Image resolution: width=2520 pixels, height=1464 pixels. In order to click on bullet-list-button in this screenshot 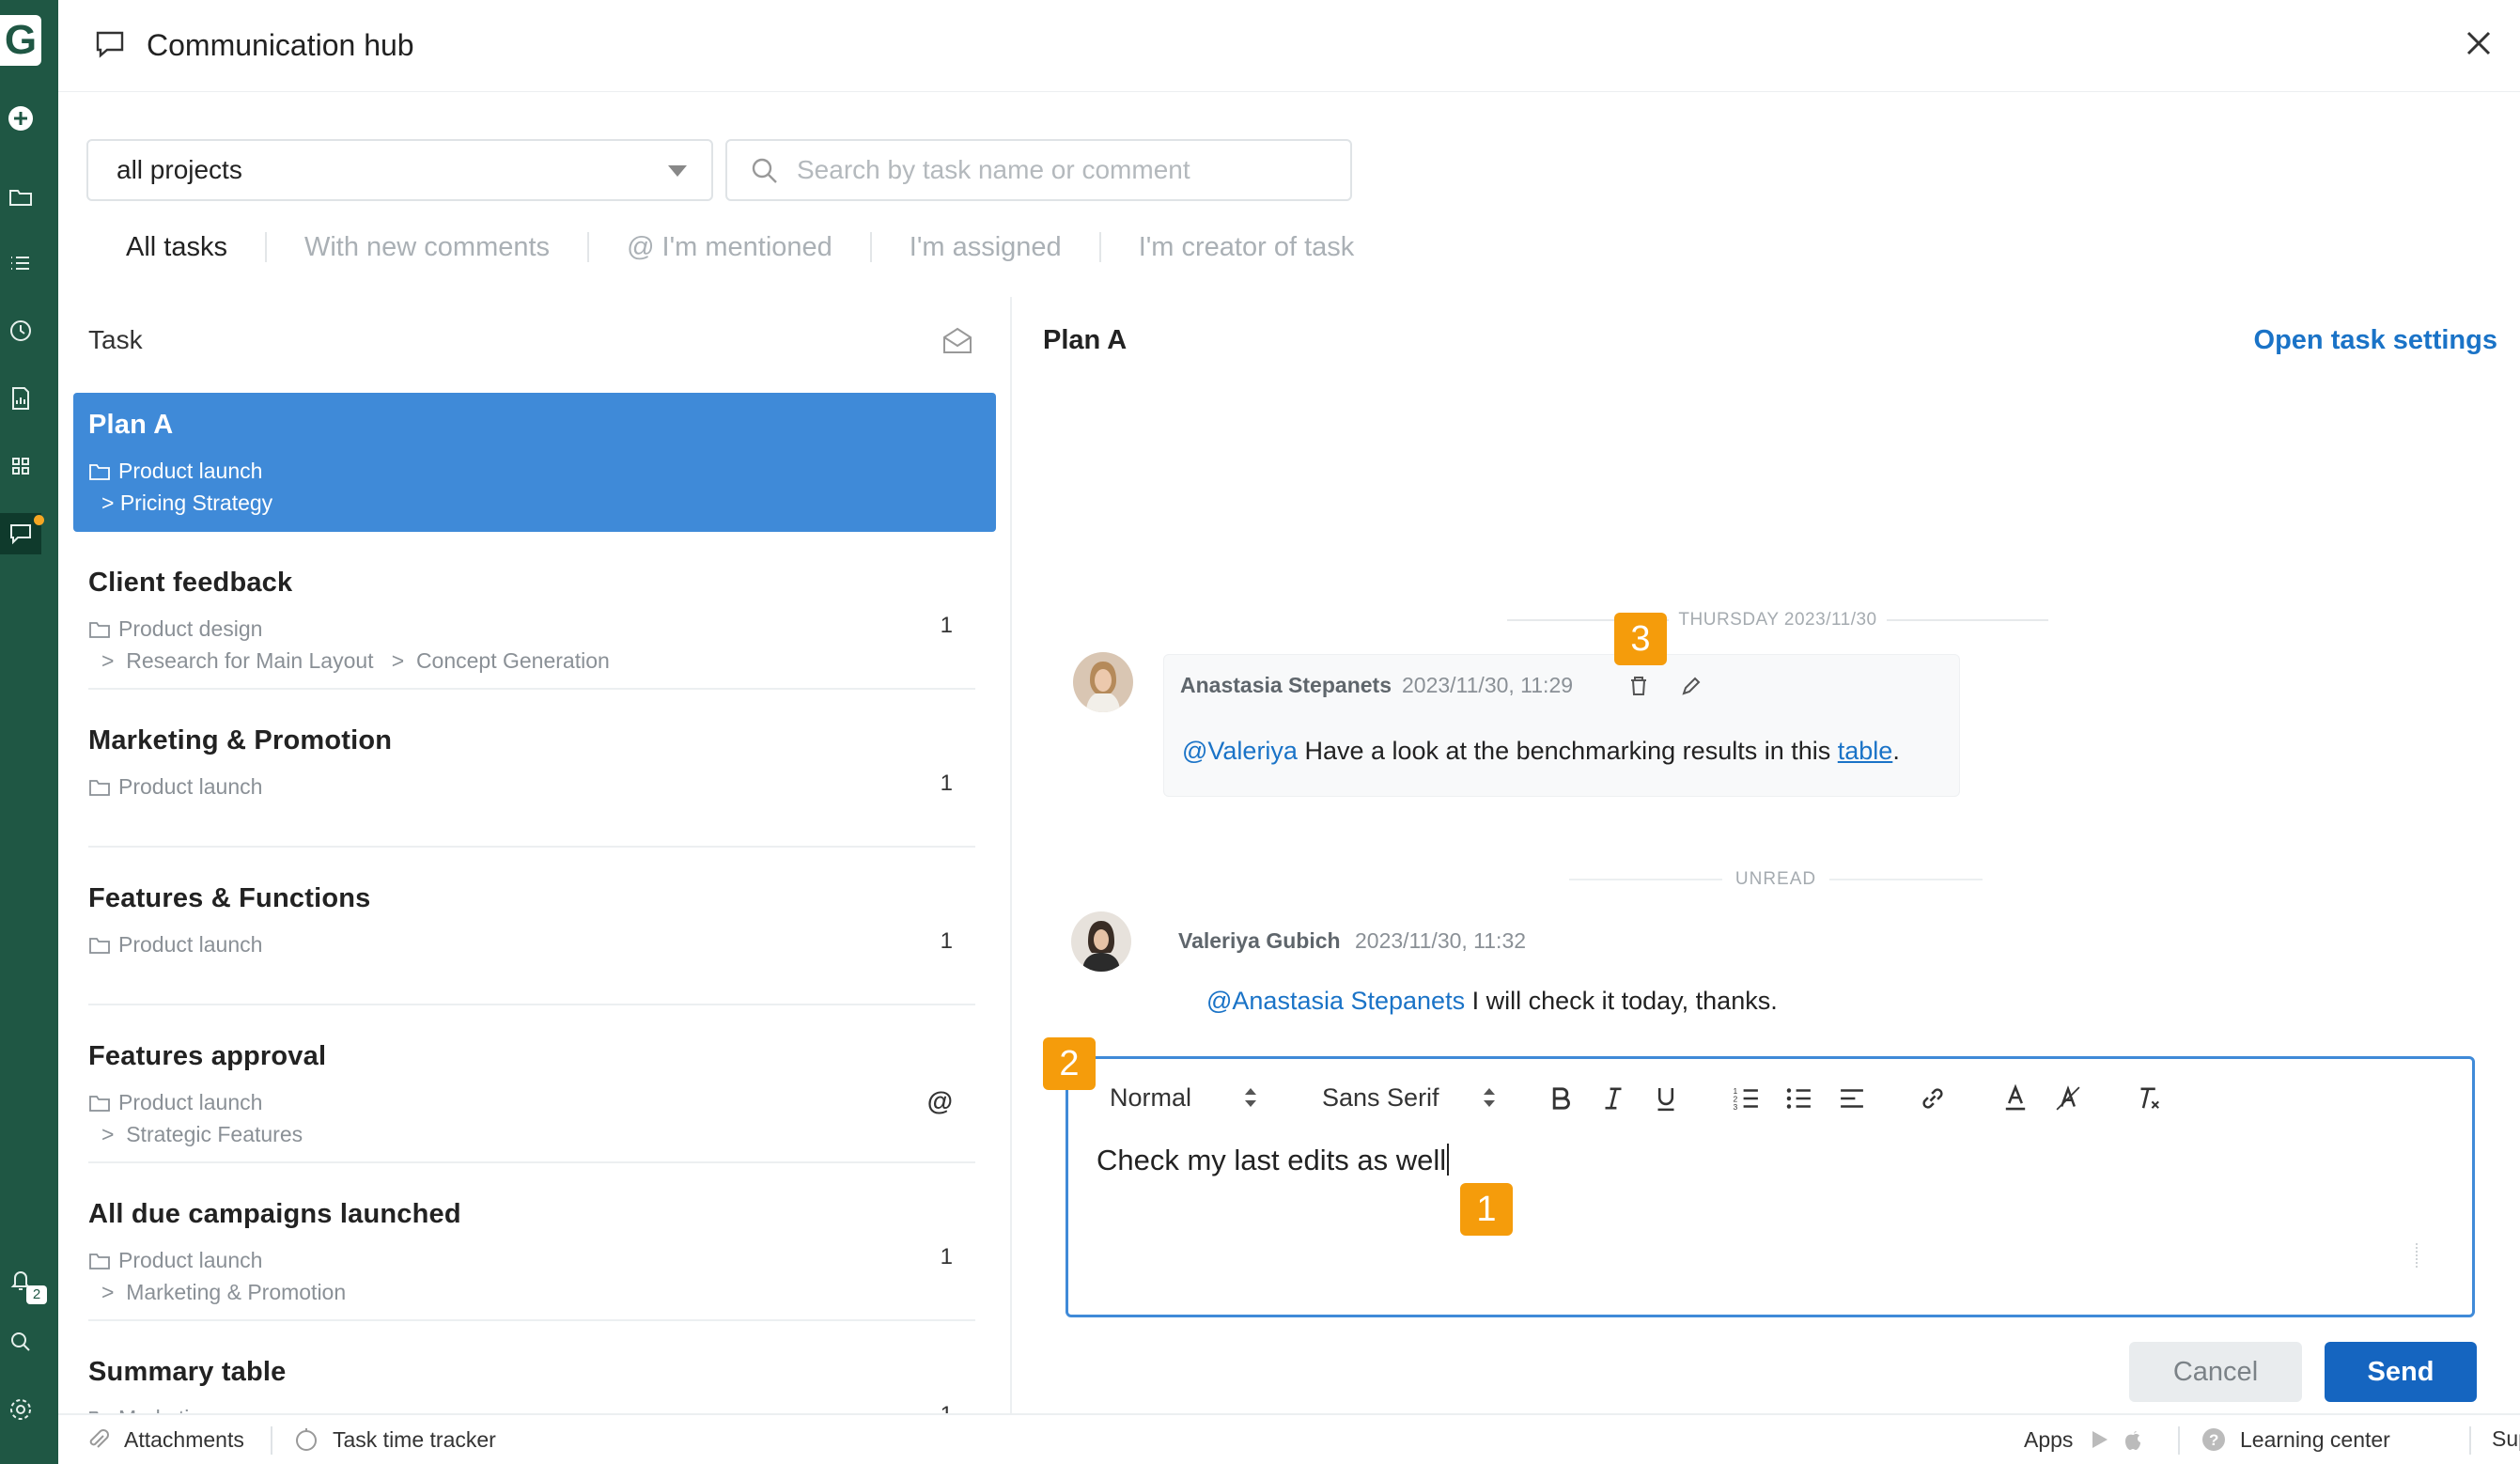, I will do `click(1799, 1098)`.